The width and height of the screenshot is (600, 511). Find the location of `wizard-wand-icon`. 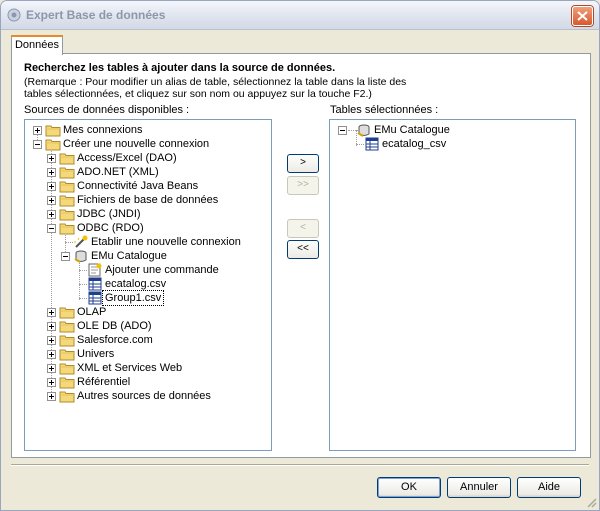

wizard-wand-icon is located at coordinates (81, 242).